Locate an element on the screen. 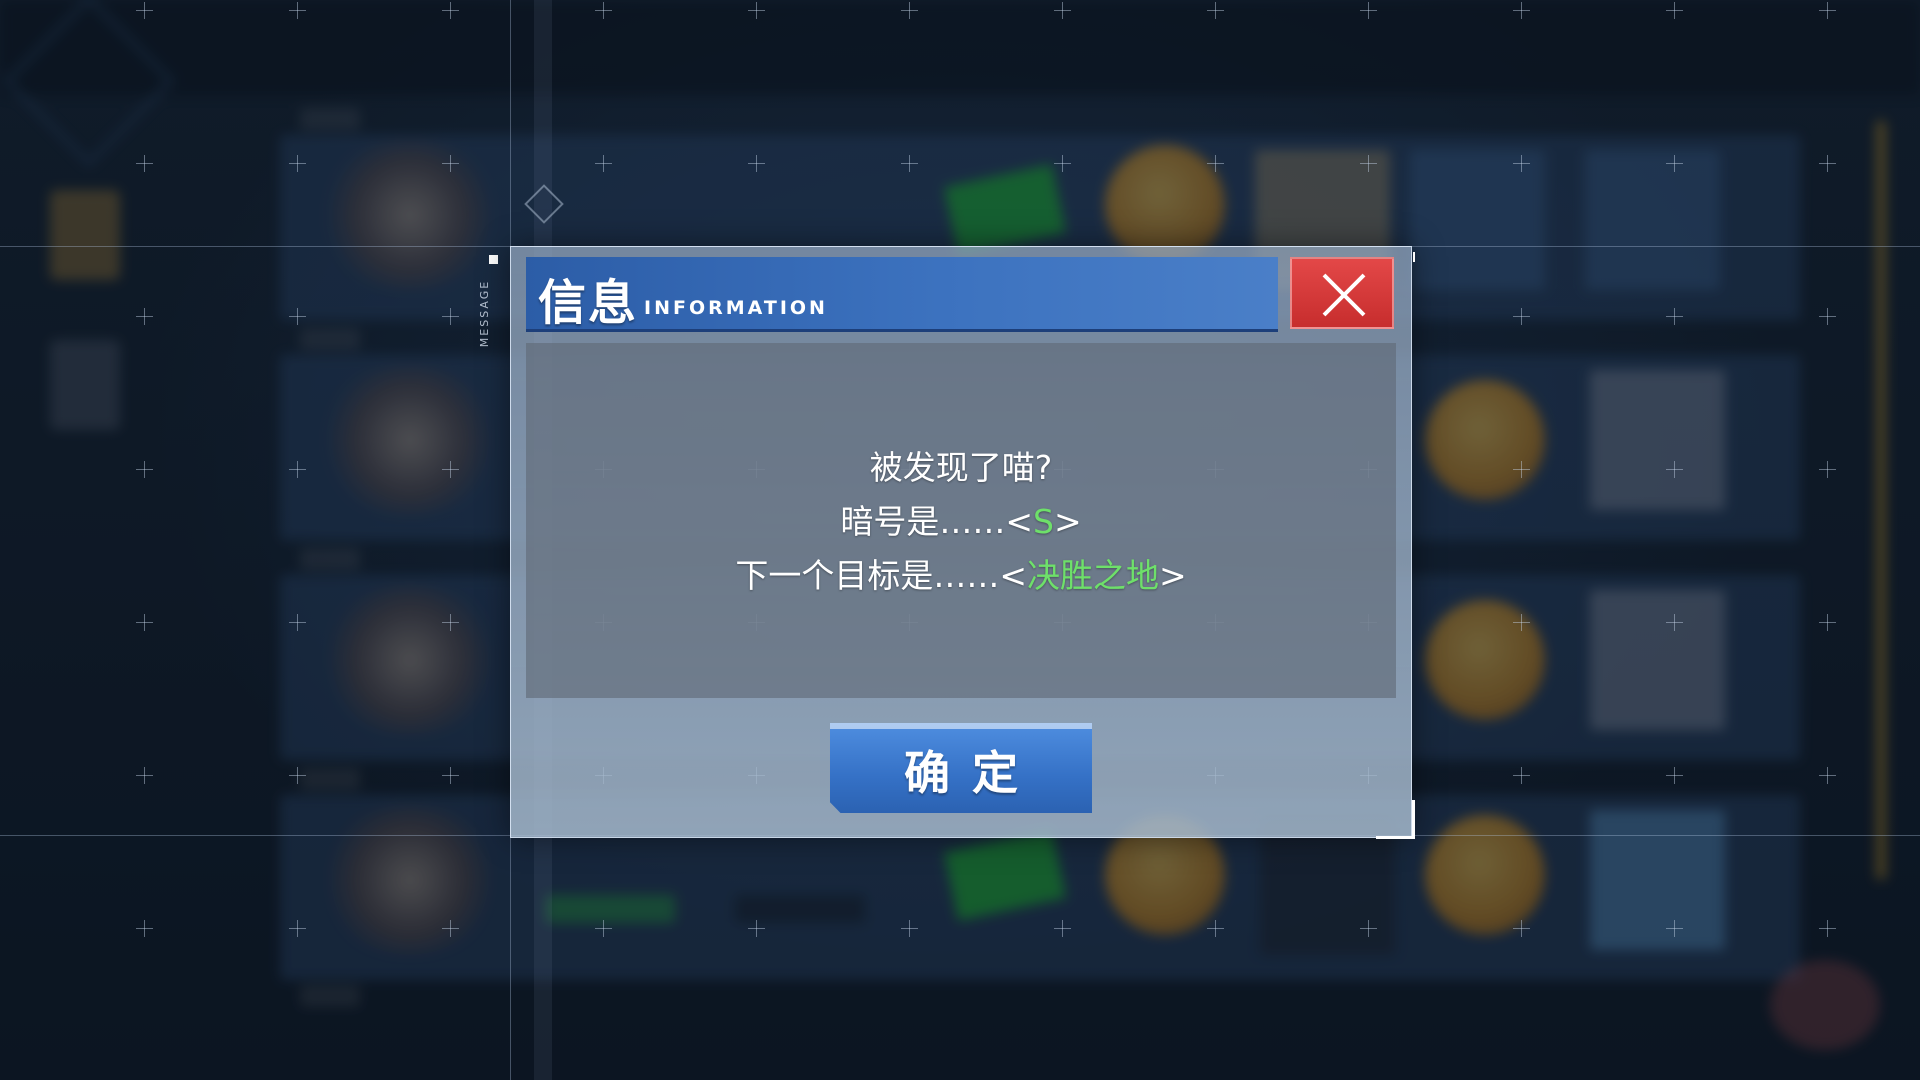 Image resolution: width=1920 pixels, height=1080 pixels. button-shine is located at coordinates (961, 726).